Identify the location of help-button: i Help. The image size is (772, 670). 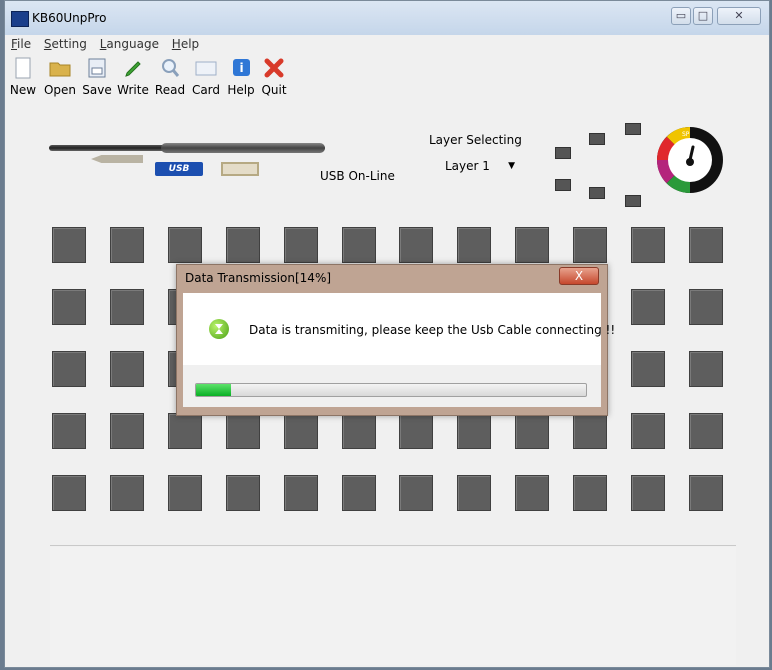
(241, 76).